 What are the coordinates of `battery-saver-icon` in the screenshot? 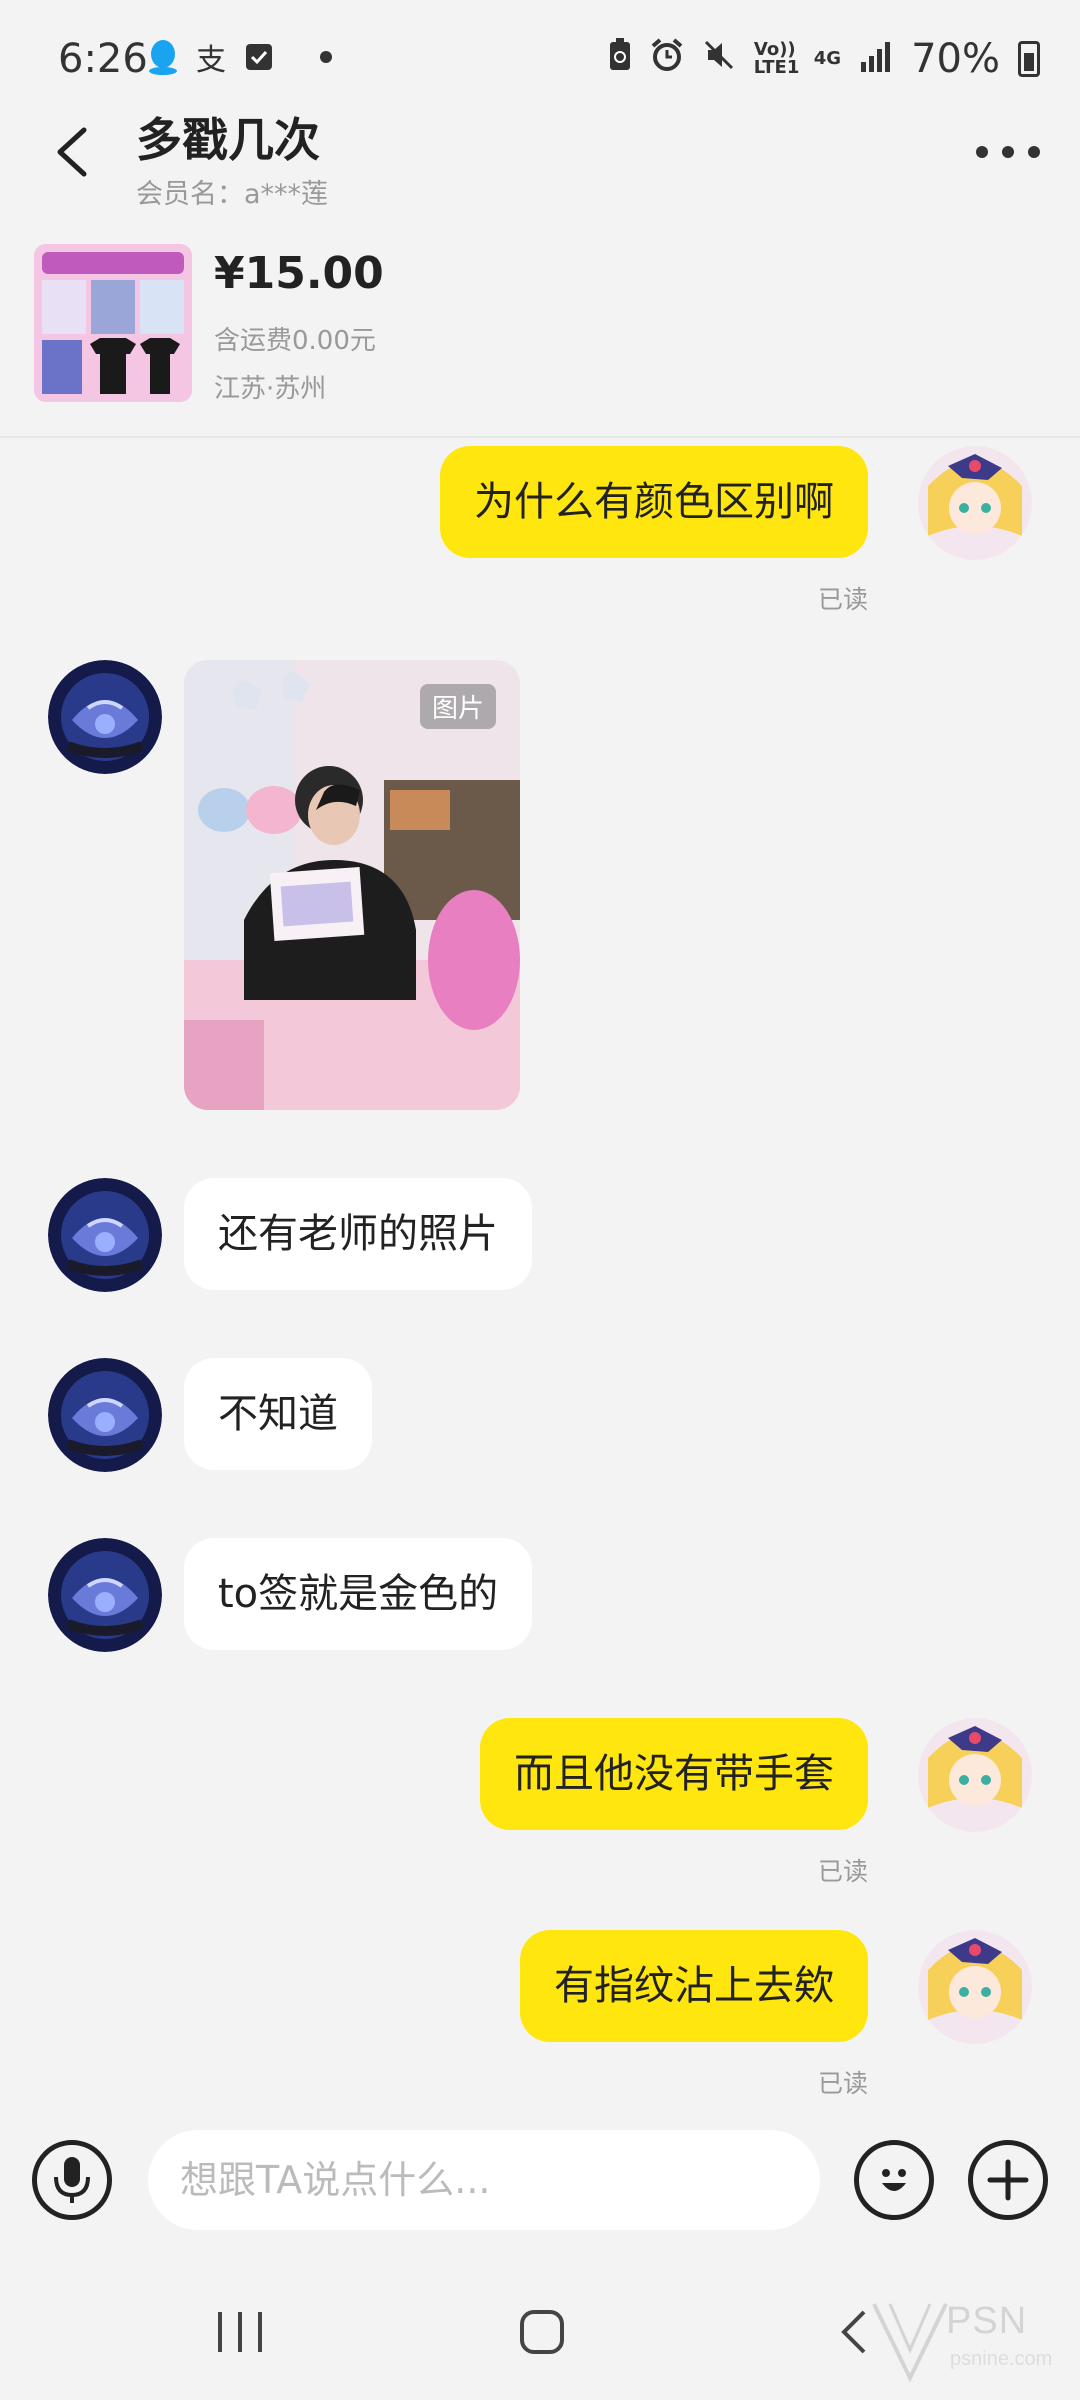 It's located at (620, 59).